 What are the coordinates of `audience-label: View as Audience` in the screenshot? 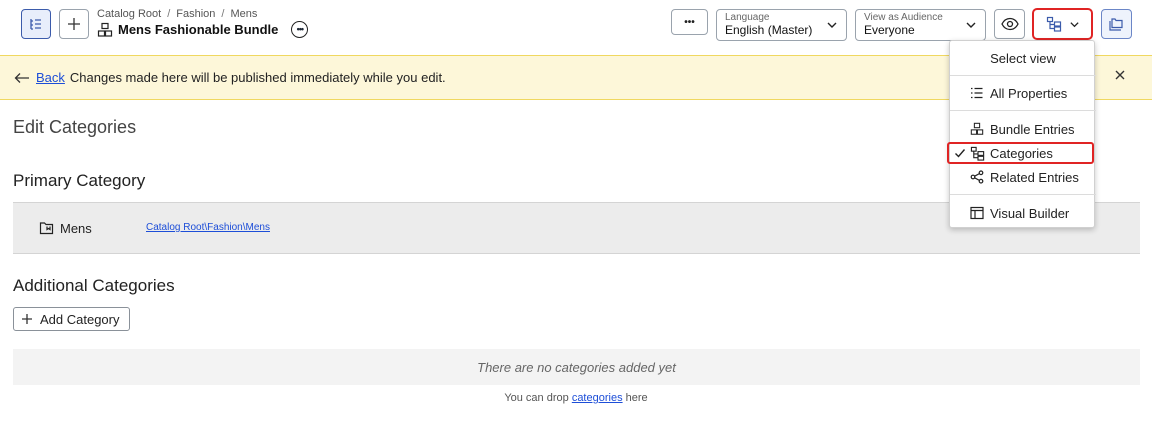 It's located at (903, 17).